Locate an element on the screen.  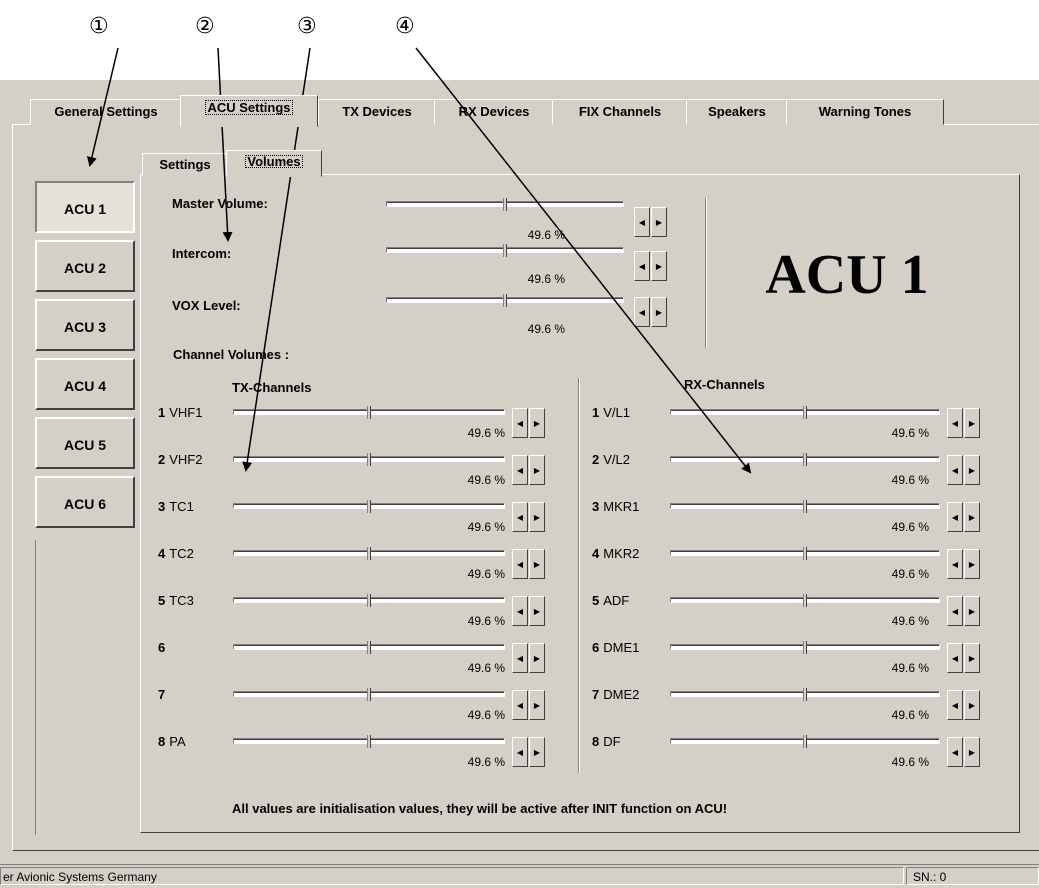
subtab-volumes: Volumes is located at coordinates (274, 163).